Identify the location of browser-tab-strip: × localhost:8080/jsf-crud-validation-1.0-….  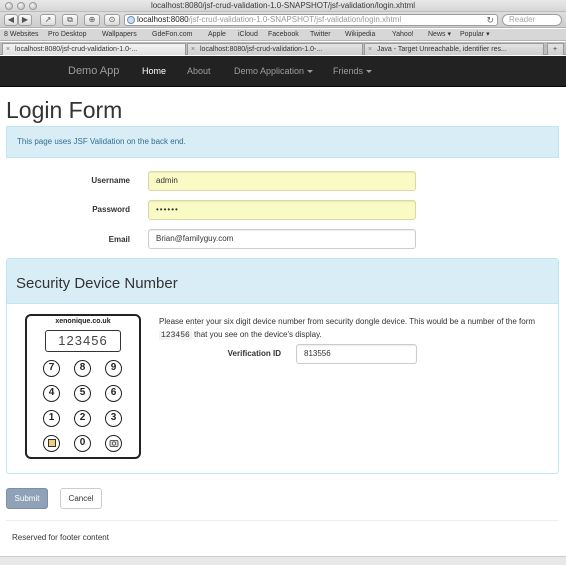
(283, 48).